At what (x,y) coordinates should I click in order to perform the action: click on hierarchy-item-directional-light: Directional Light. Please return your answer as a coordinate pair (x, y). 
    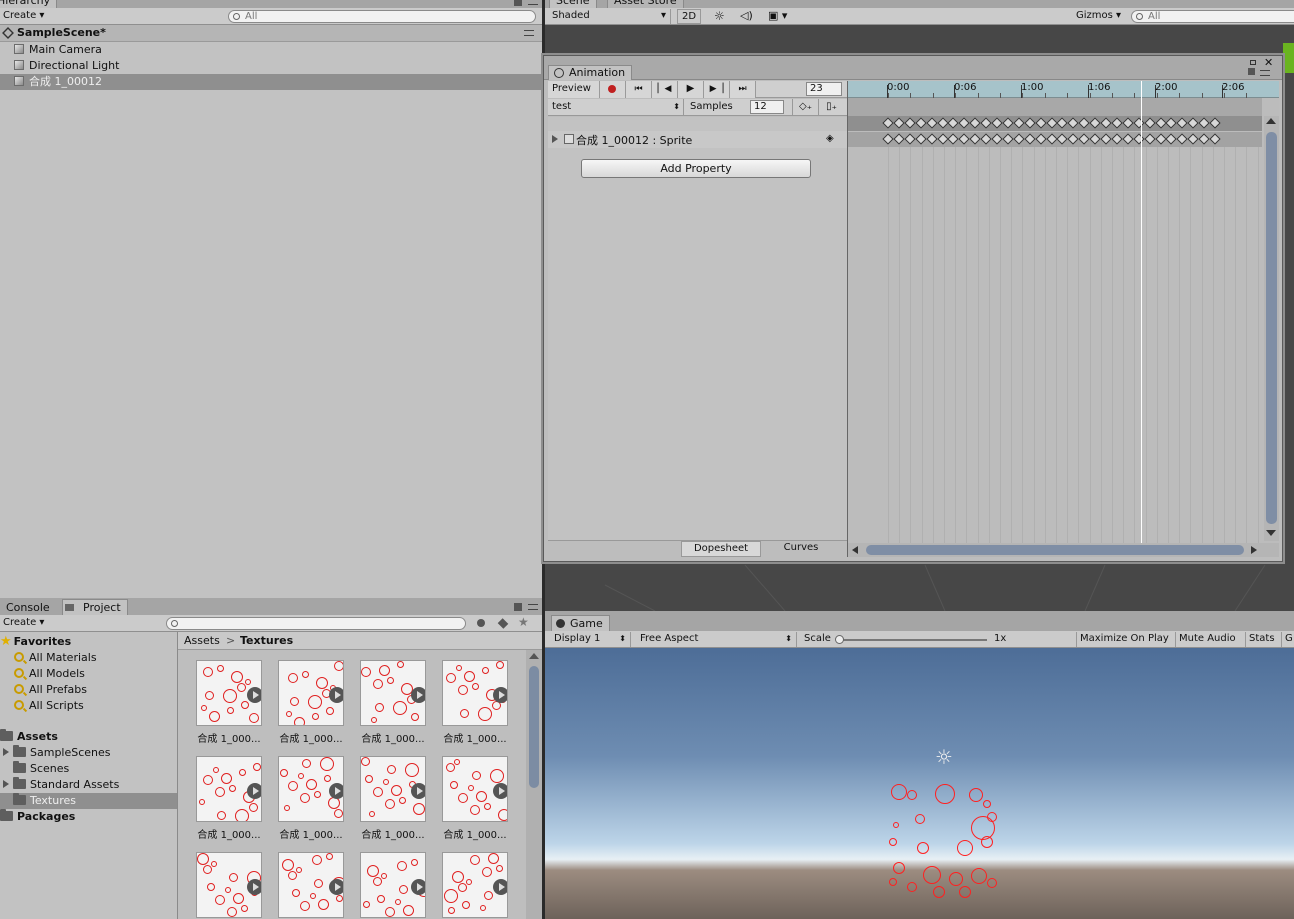
    Looking at the image, I should click on (271, 66).